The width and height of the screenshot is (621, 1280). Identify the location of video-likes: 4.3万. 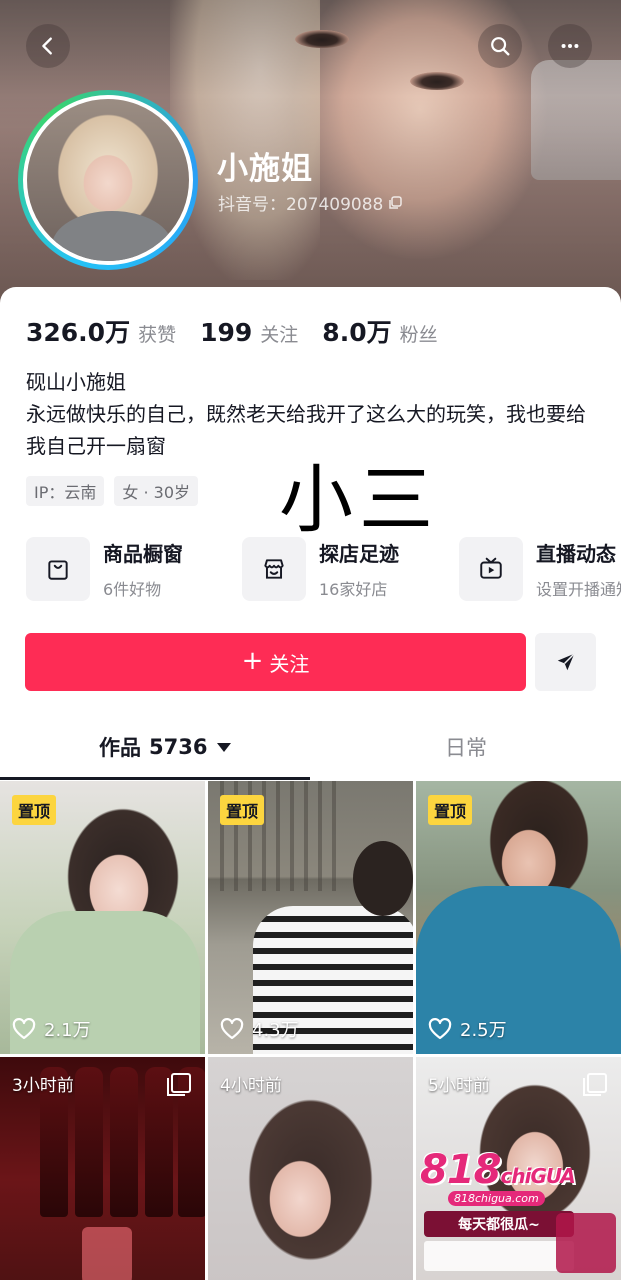
(259, 1029).